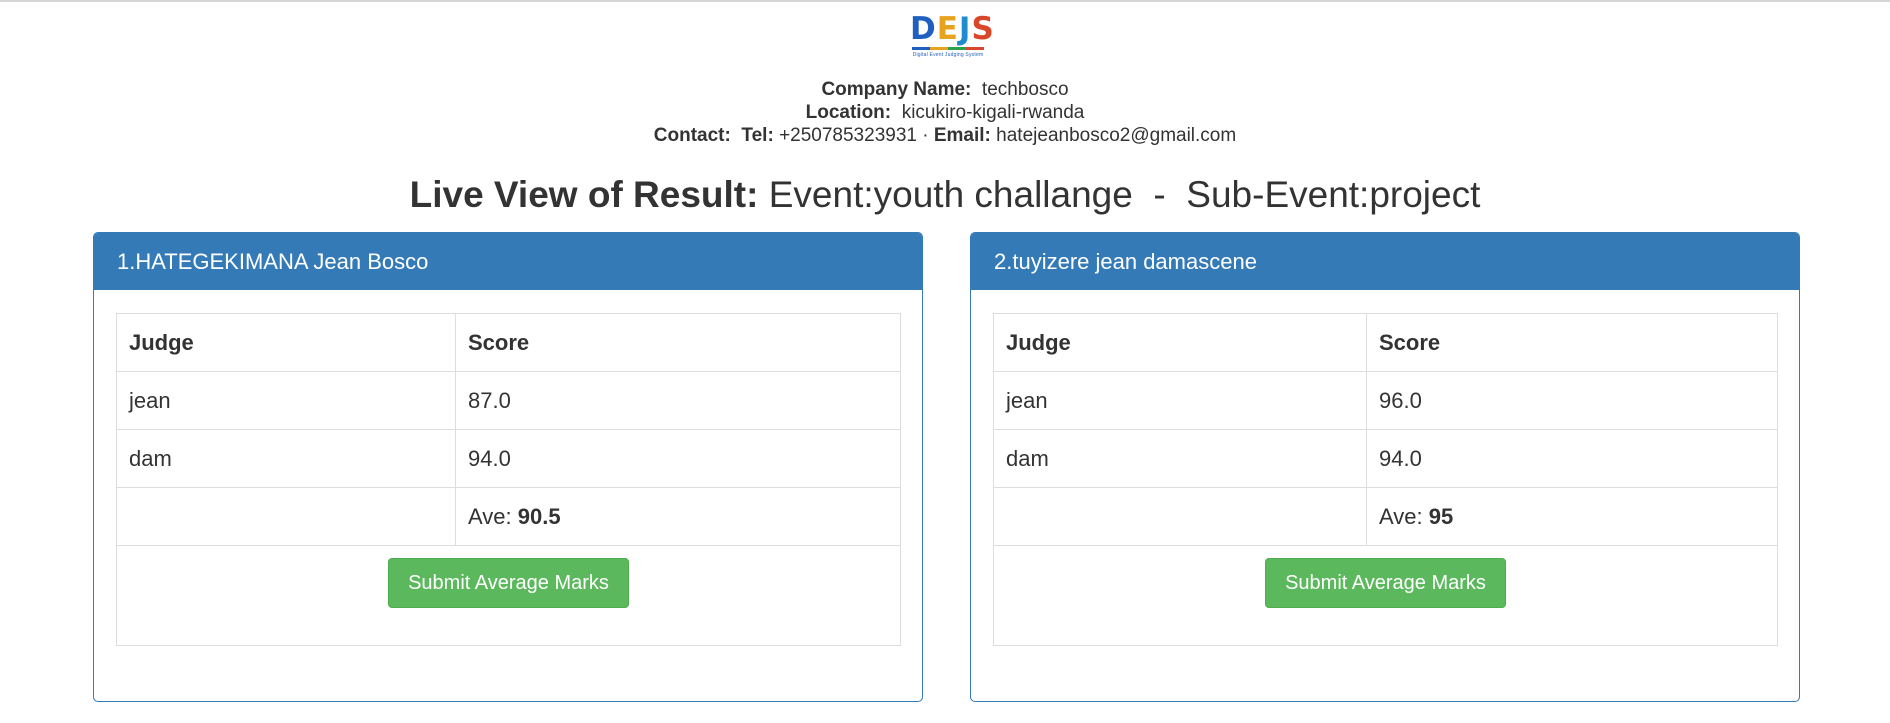 The image size is (1890, 723). What do you see at coordinates (1116, 135) in the screenshot?
I see `email-value: hatejeanbosco2@gmail.com` at bounding box center [1116, 135].